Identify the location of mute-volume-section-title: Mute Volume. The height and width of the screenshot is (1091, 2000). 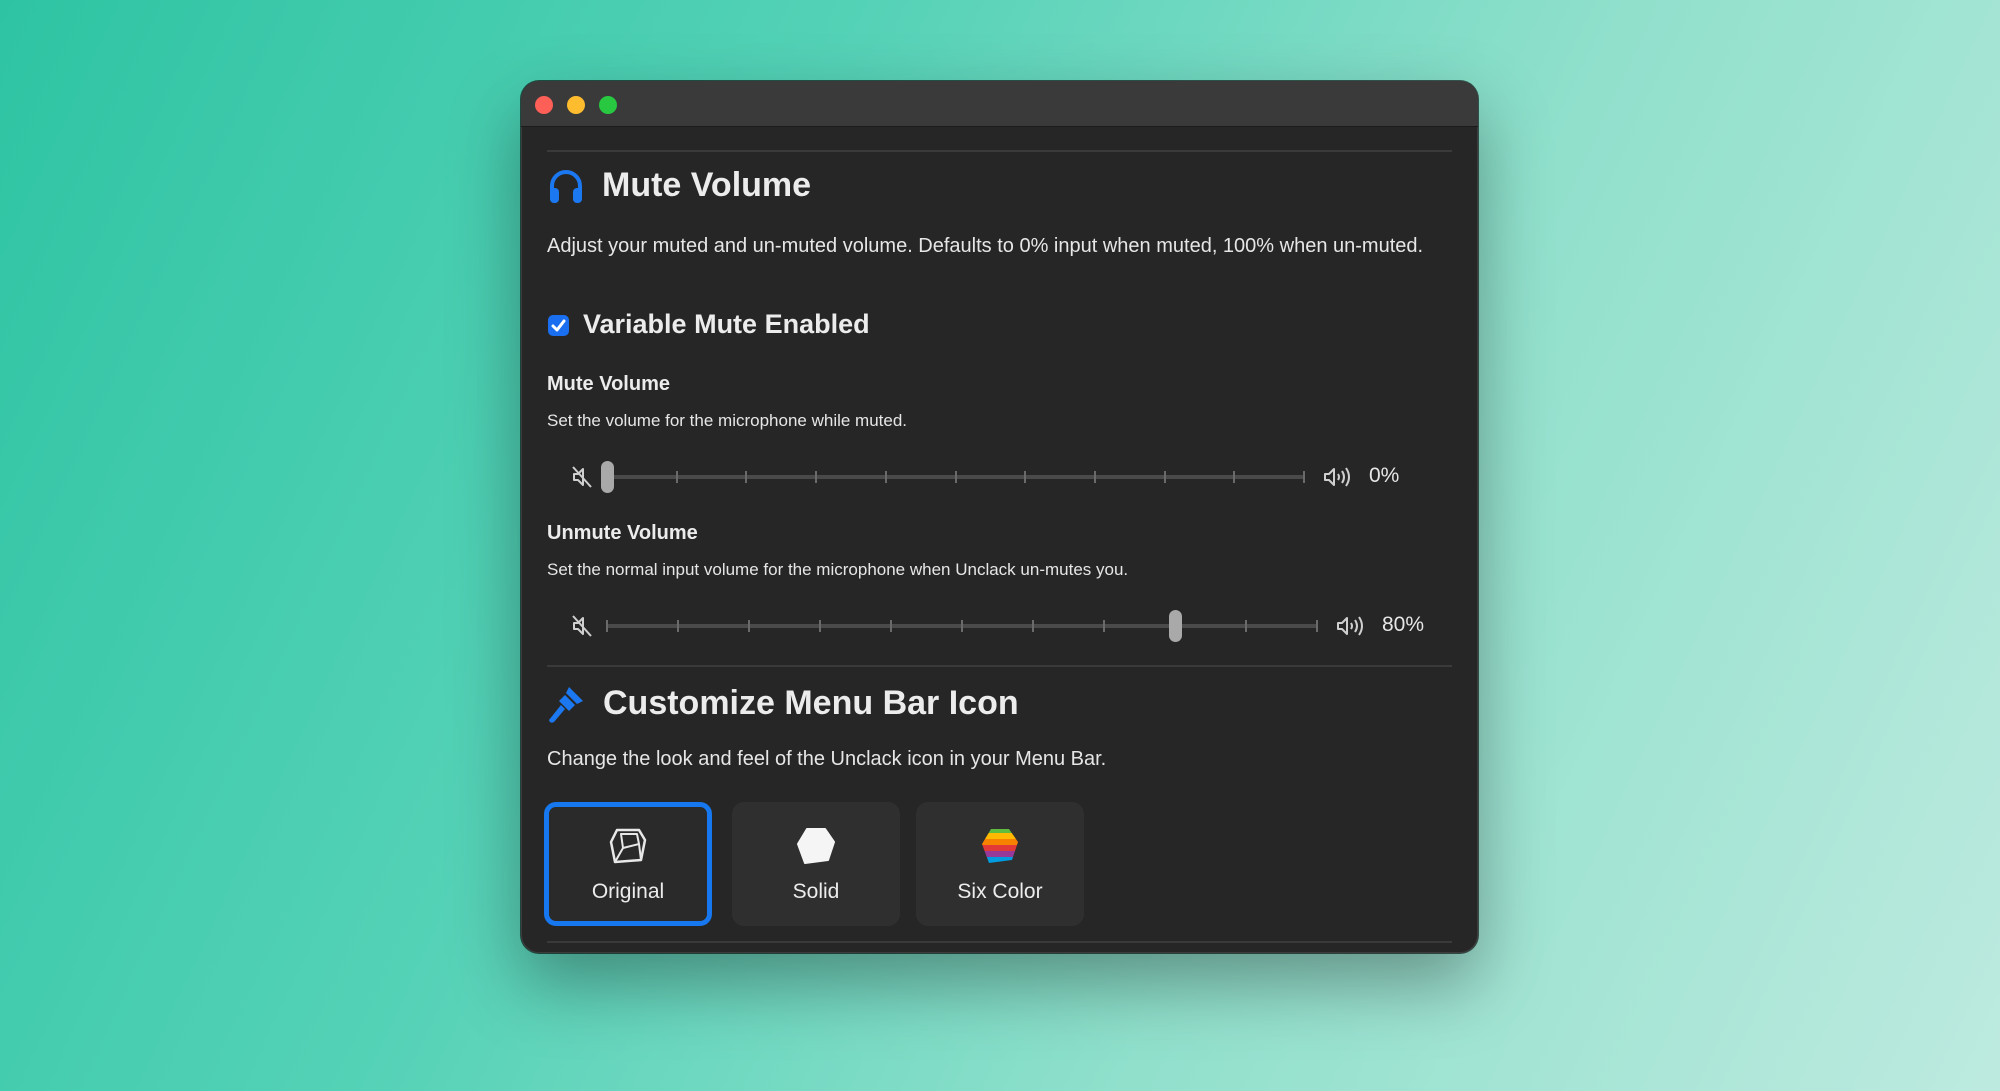
(707, 185).